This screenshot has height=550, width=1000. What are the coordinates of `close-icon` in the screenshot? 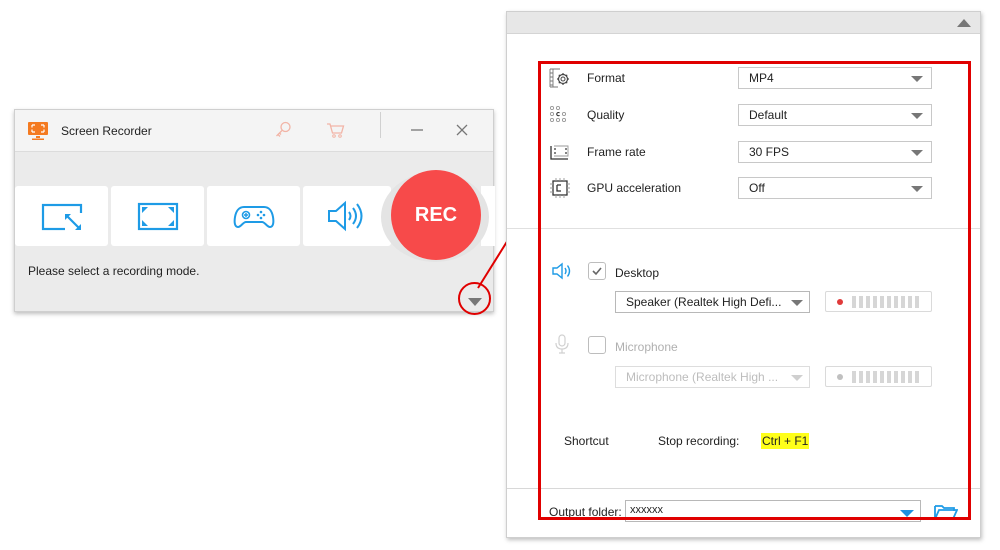 It's located at (462, 130).